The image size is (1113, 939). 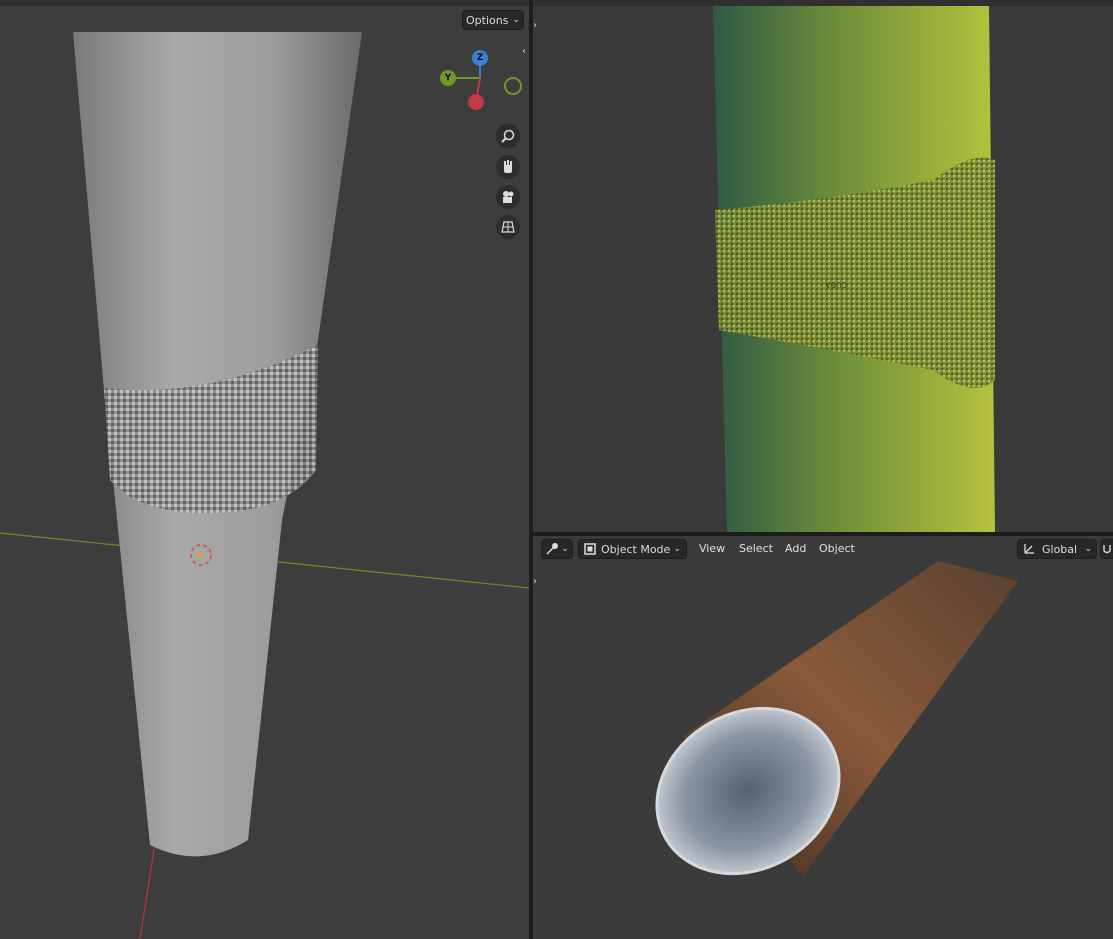 What do you see at coordinates (1029, 549) in the screenshot?
I see `orientation-icon` at bounding box center [1029, 549].